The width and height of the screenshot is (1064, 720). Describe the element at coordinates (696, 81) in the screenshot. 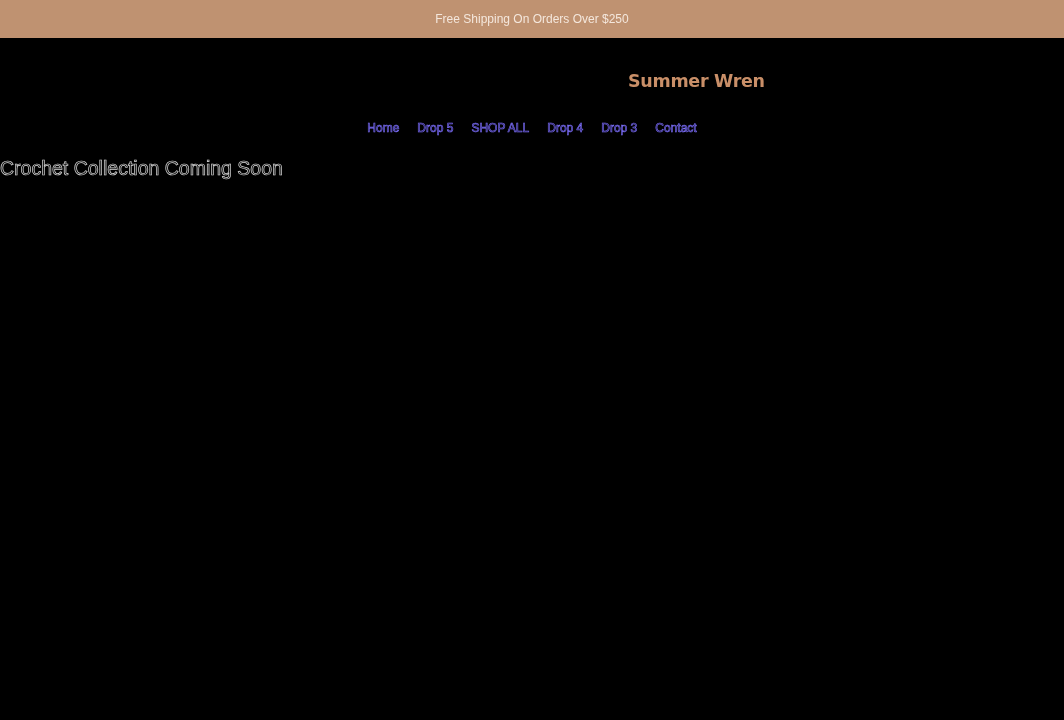

I see `store-logo: Summer Wren` at that location.